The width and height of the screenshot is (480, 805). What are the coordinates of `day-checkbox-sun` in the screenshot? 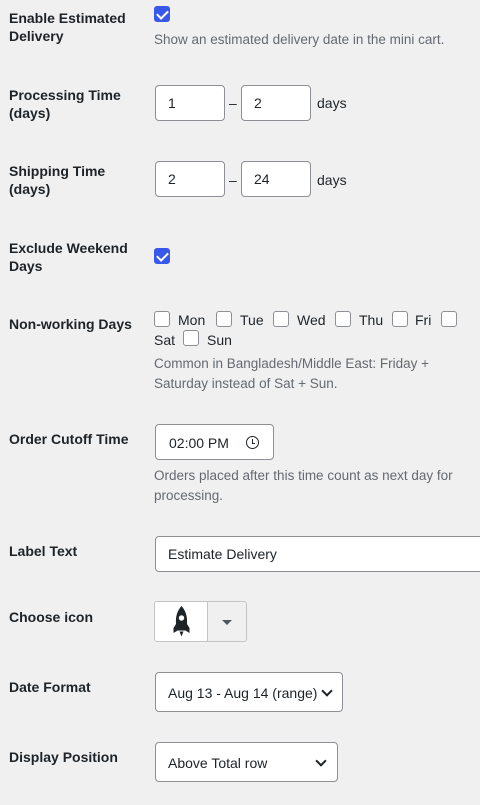 It's located at (191, 338).